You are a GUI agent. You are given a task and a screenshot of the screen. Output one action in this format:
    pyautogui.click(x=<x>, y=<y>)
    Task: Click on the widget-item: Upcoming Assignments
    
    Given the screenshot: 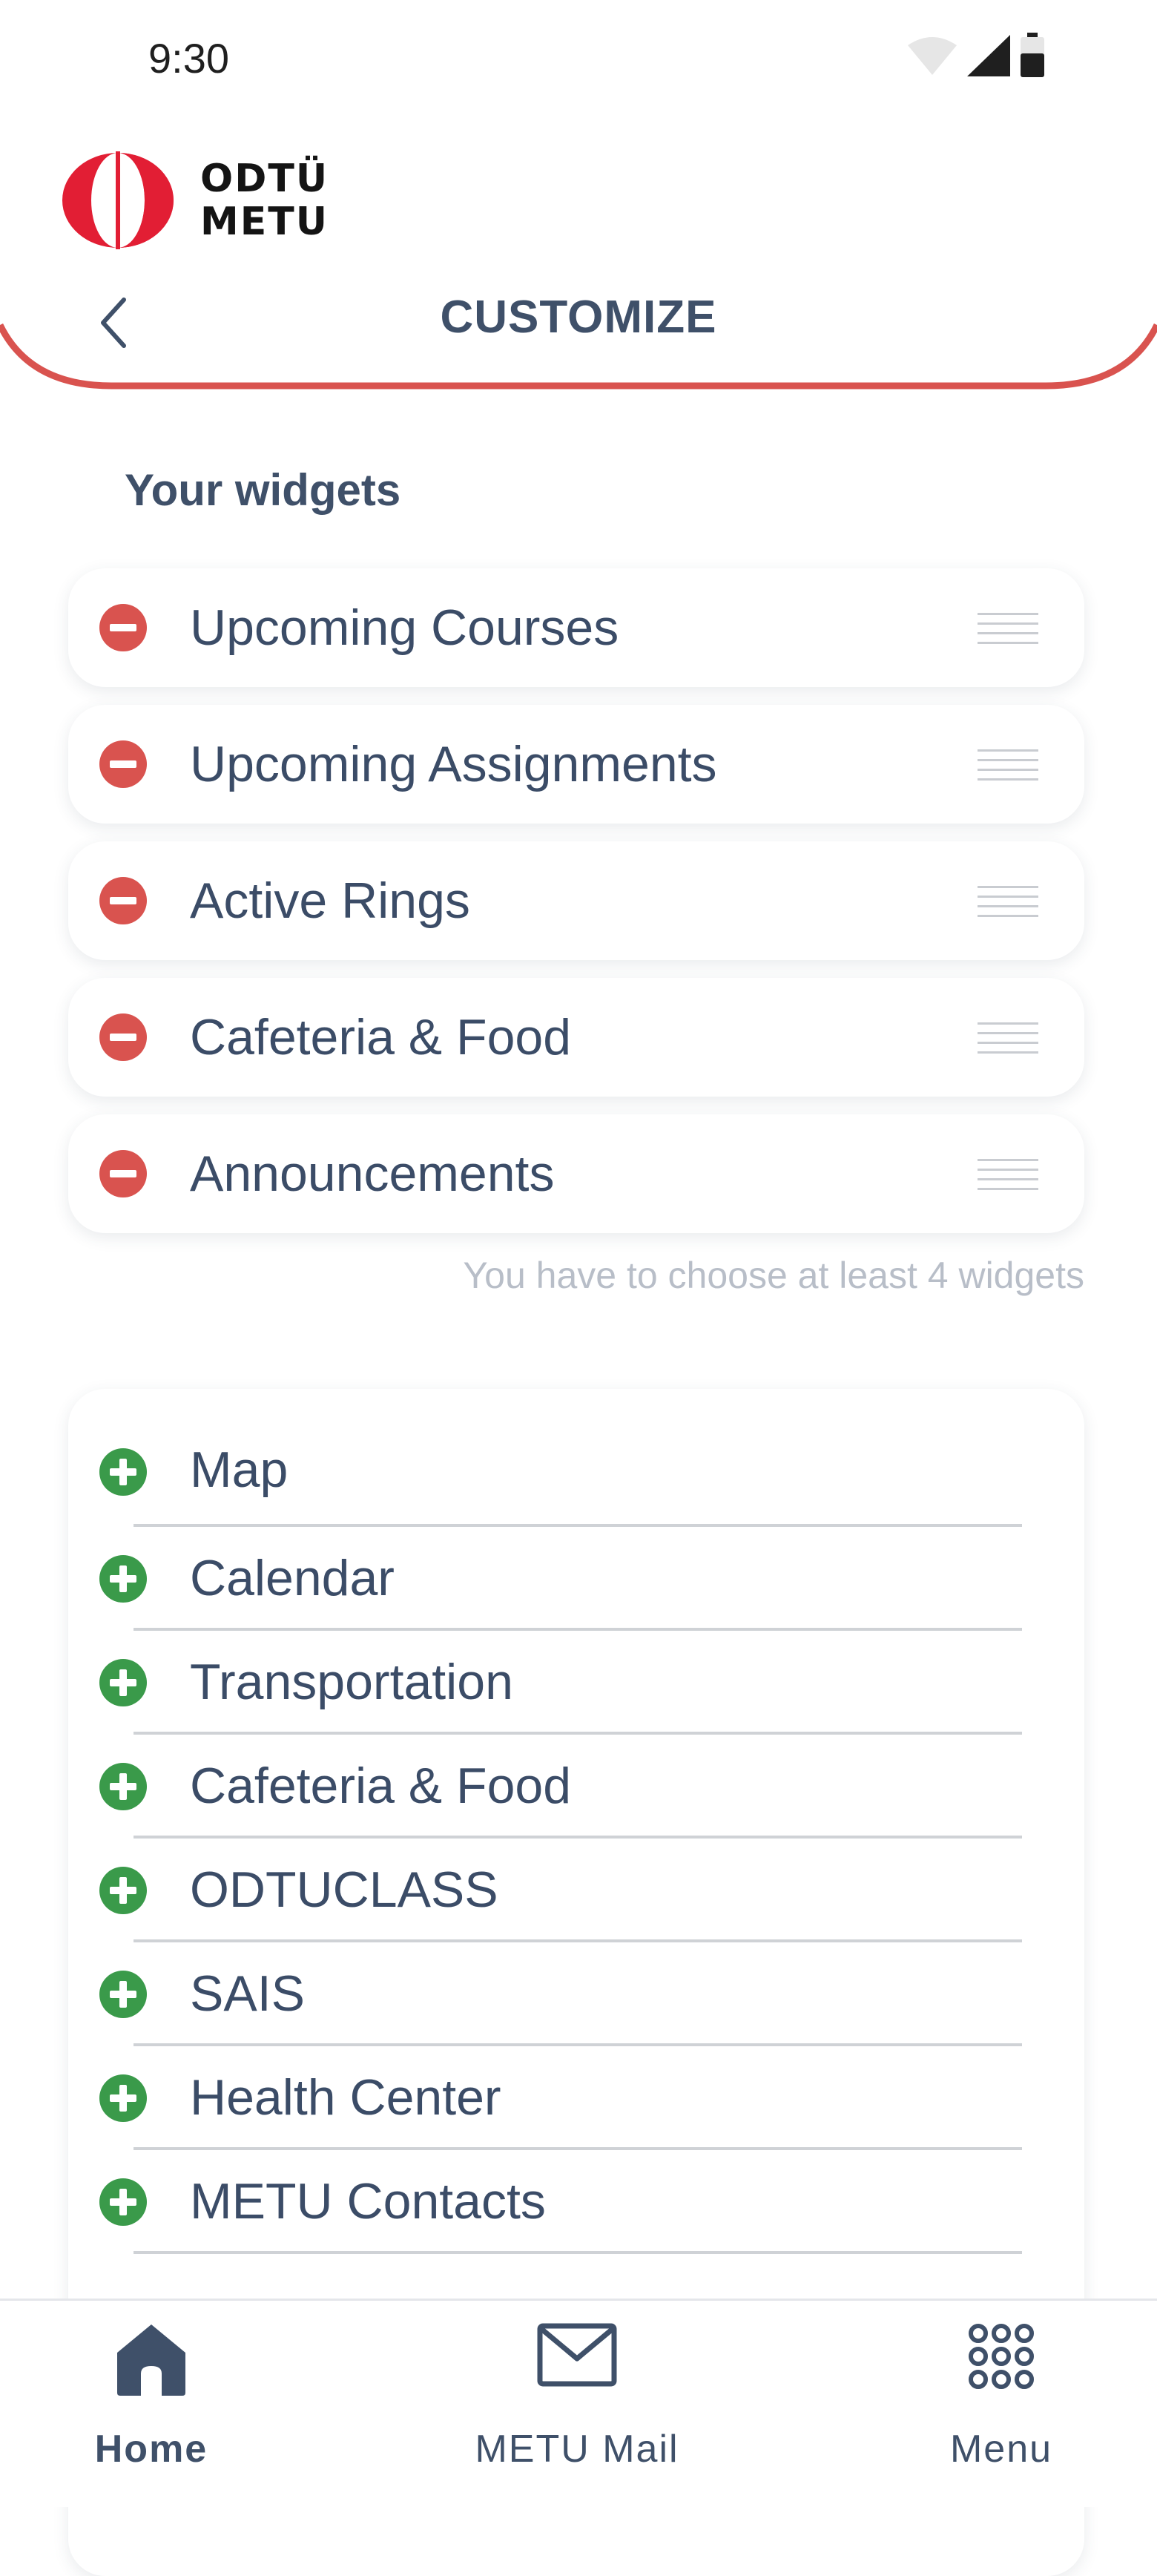 What is the action you would take?
    pyautogui.click(x=576, y=764)
    